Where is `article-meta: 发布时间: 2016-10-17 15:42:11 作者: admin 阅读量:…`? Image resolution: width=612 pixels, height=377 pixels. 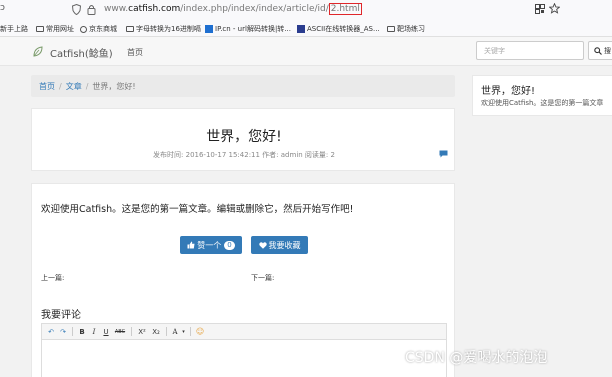
article-meta: 发布时间: 2016-10-17 15:42:11 作者: admin 阅读量:… is located at coordinates (244, 155).